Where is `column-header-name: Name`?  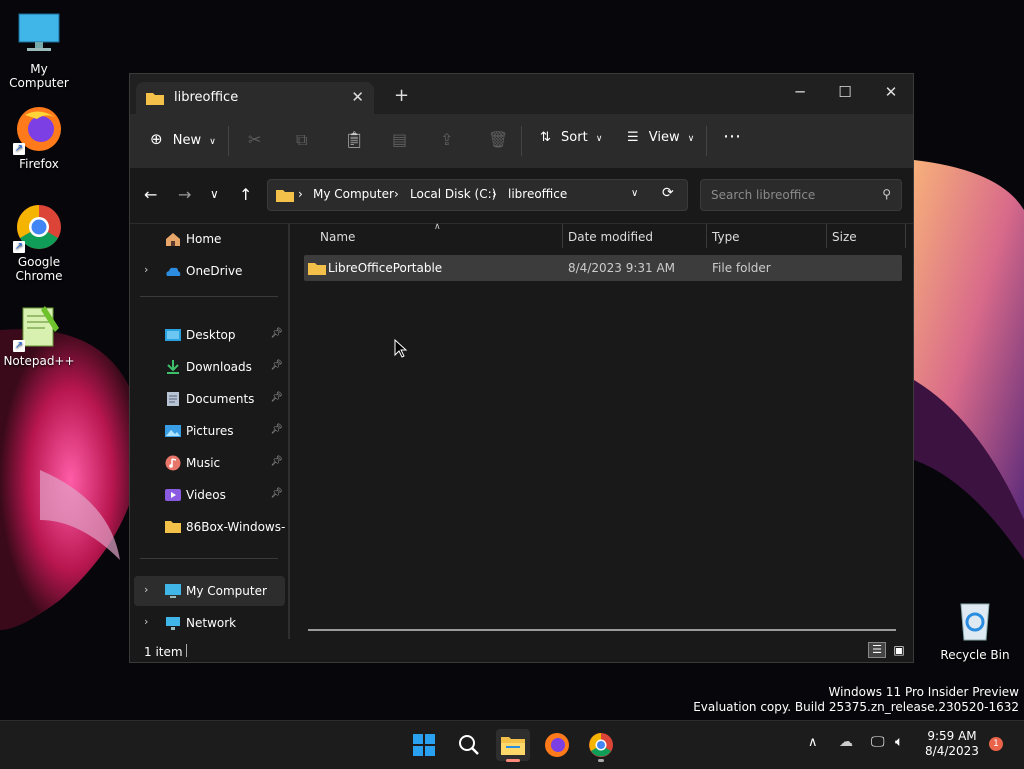 column-header-name: Name is located at coordinates (337, 237).